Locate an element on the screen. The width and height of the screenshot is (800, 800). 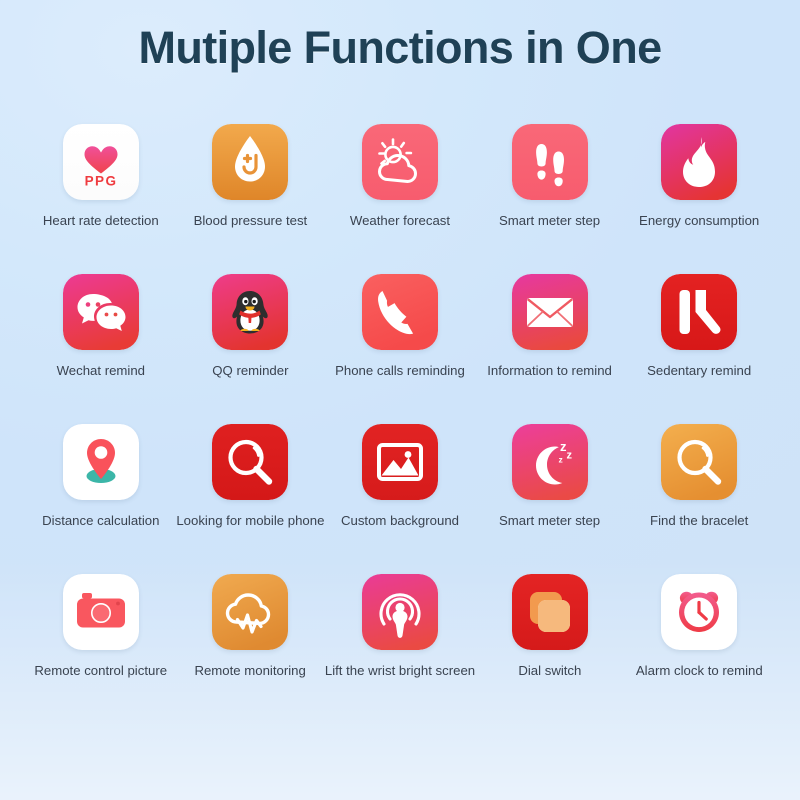
feature-label: Energy consumption is located at coordinates (699, 220).